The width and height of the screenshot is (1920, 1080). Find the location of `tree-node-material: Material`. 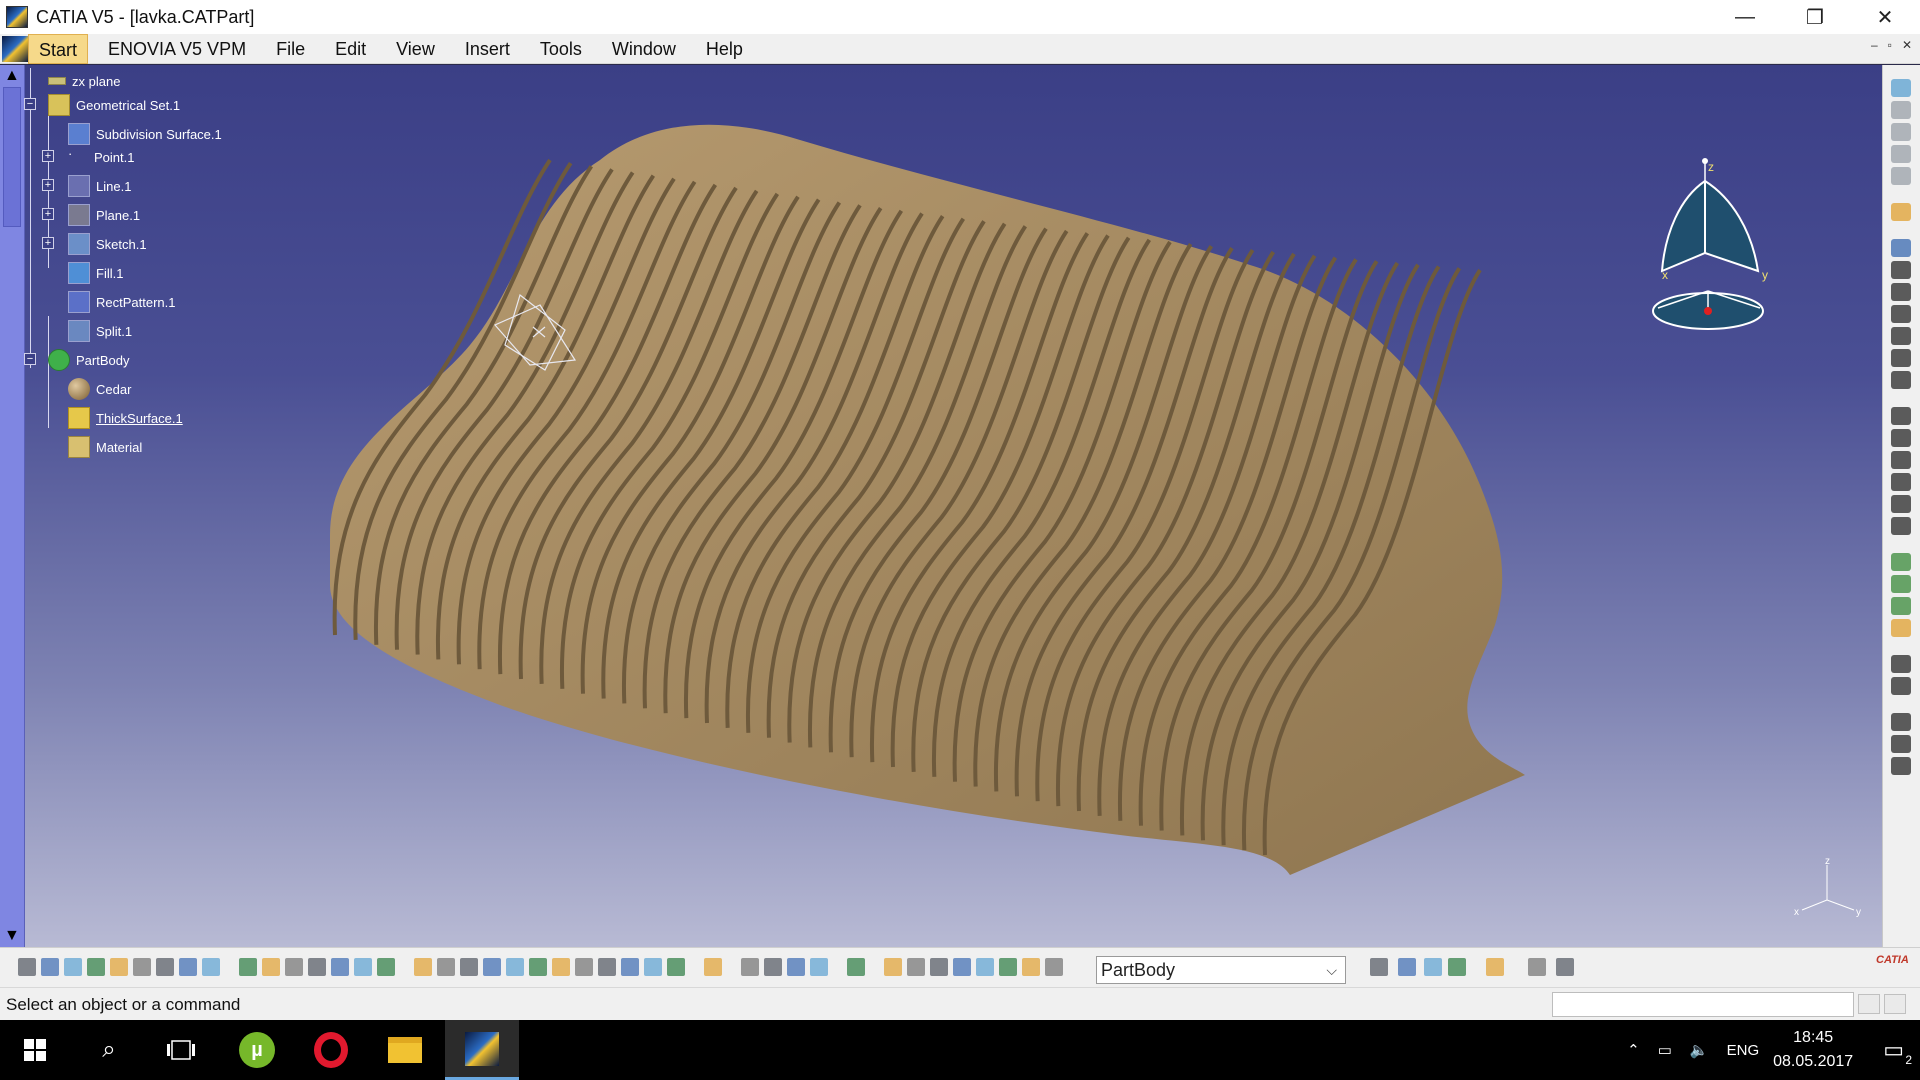

tree-node-material: Material is located at coordinates (105, 447).